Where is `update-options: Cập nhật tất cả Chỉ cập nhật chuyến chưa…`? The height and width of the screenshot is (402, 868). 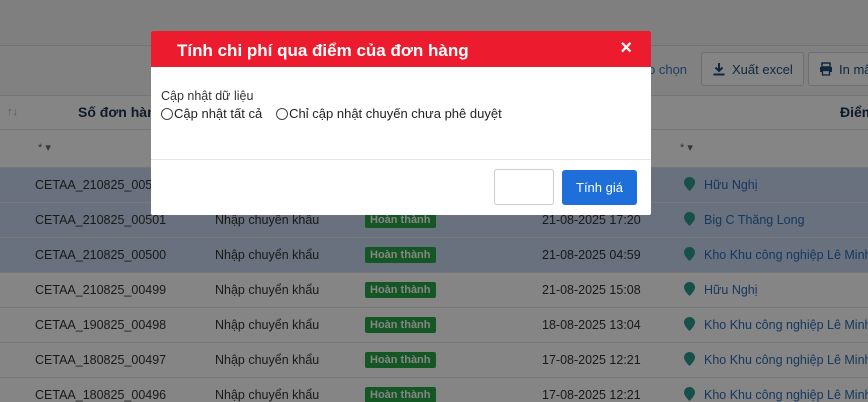 update-options: Cập nhật tất cả Chỉ cập nhật chuyến chưa… is located at coordinates (401, 113).